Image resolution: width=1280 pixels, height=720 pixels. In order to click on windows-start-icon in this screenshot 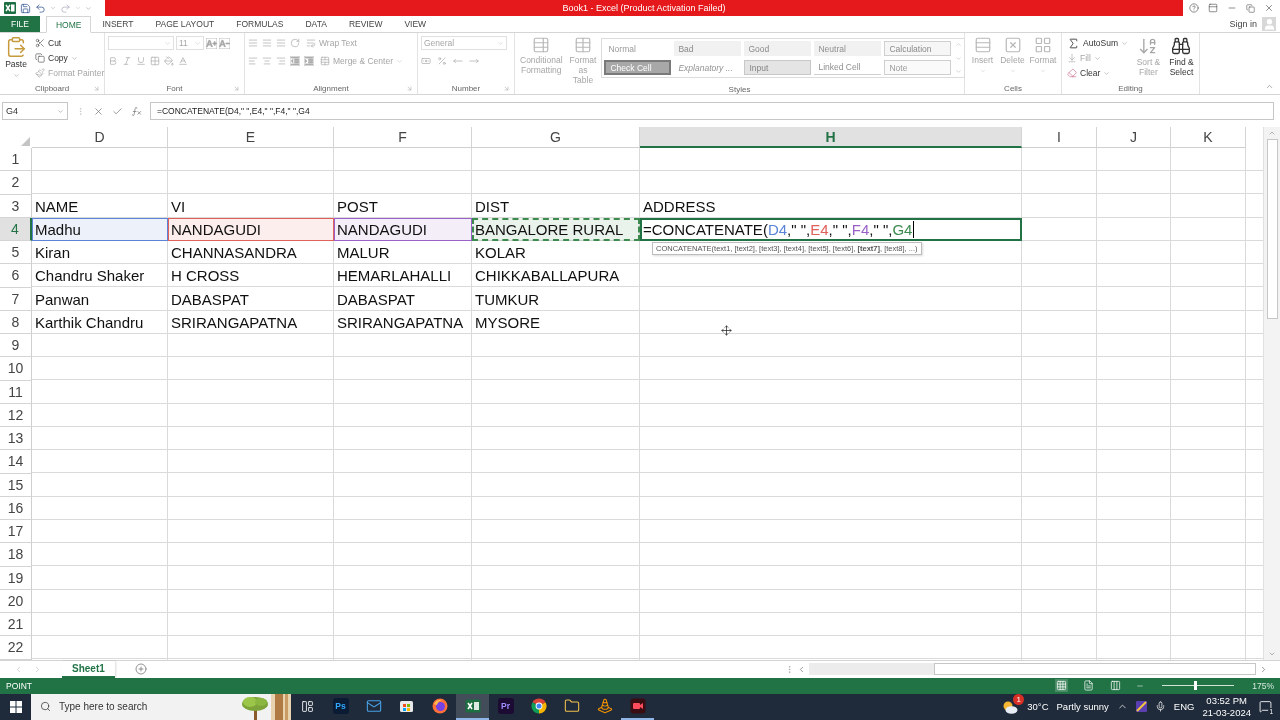, I will do `click(15, 706)`.